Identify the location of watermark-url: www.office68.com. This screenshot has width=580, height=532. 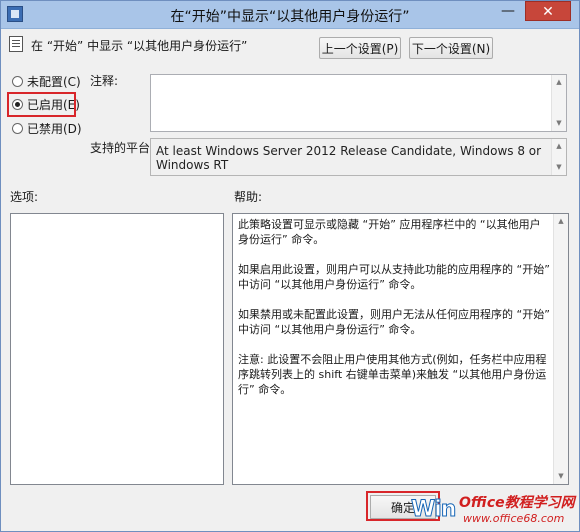
(514, 518).